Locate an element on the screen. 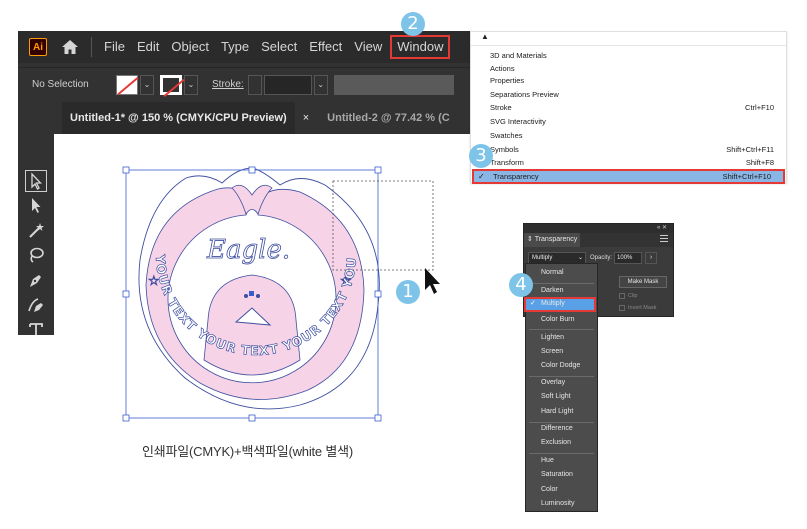 Image resolution: width=807 pixels, height=529 pixels. opacity-label: Opacity: is located at coordinates (601, 258).